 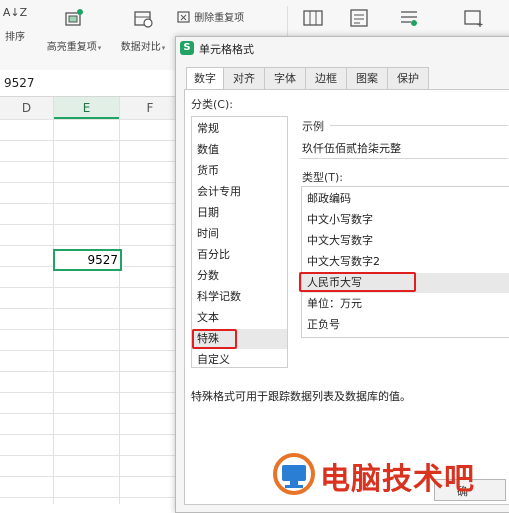 I want to click on sample-value: 玖仟伍佰贰拾柒元整, so click(x=351, y=148).